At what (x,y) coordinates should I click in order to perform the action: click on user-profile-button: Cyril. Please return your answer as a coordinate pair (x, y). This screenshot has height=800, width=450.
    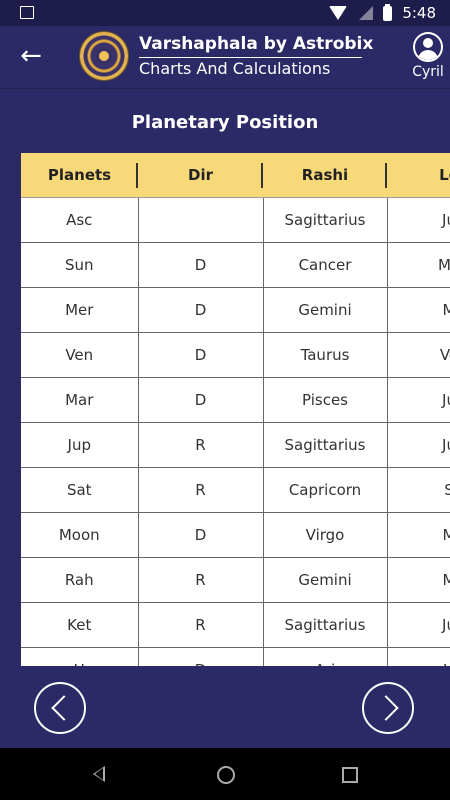
    Looking at the image, I should click on (428, 56).